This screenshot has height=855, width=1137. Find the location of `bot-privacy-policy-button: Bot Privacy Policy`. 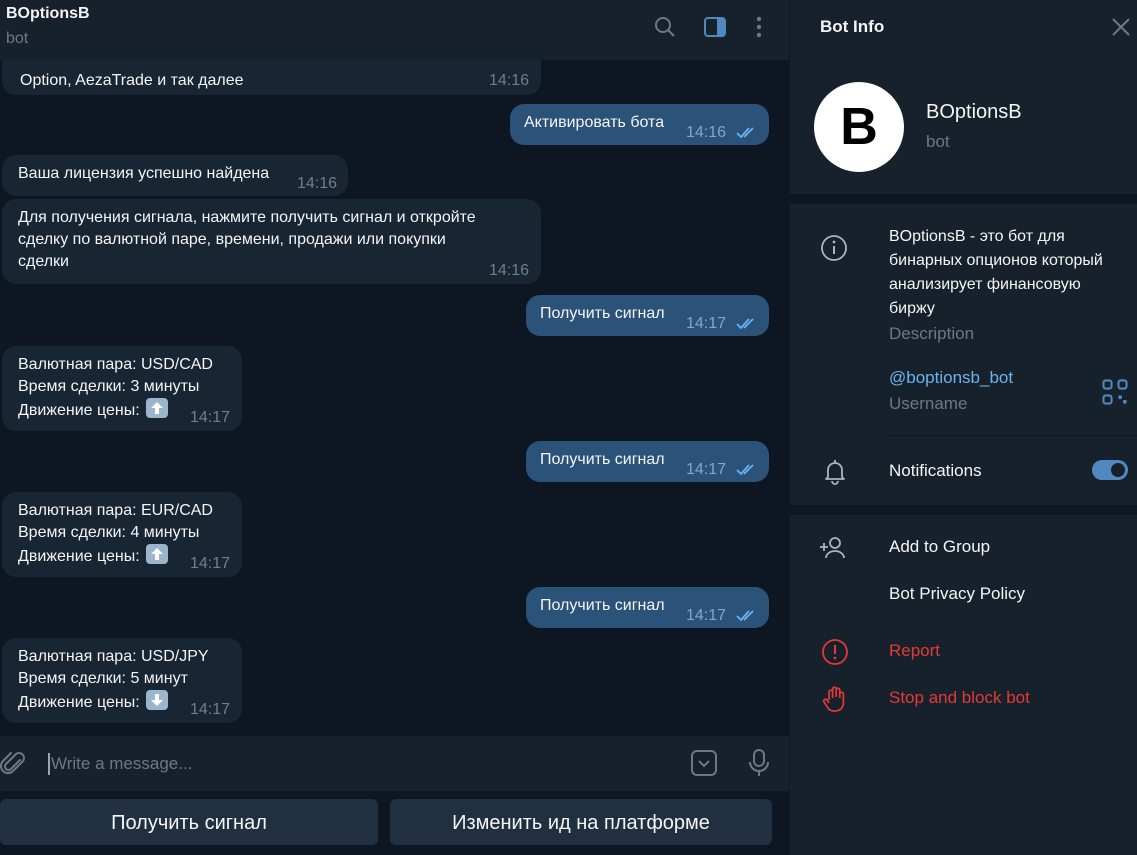

bot-privacy-policy-button: Bot Privacy Policy is located at coordinates (957, 594).